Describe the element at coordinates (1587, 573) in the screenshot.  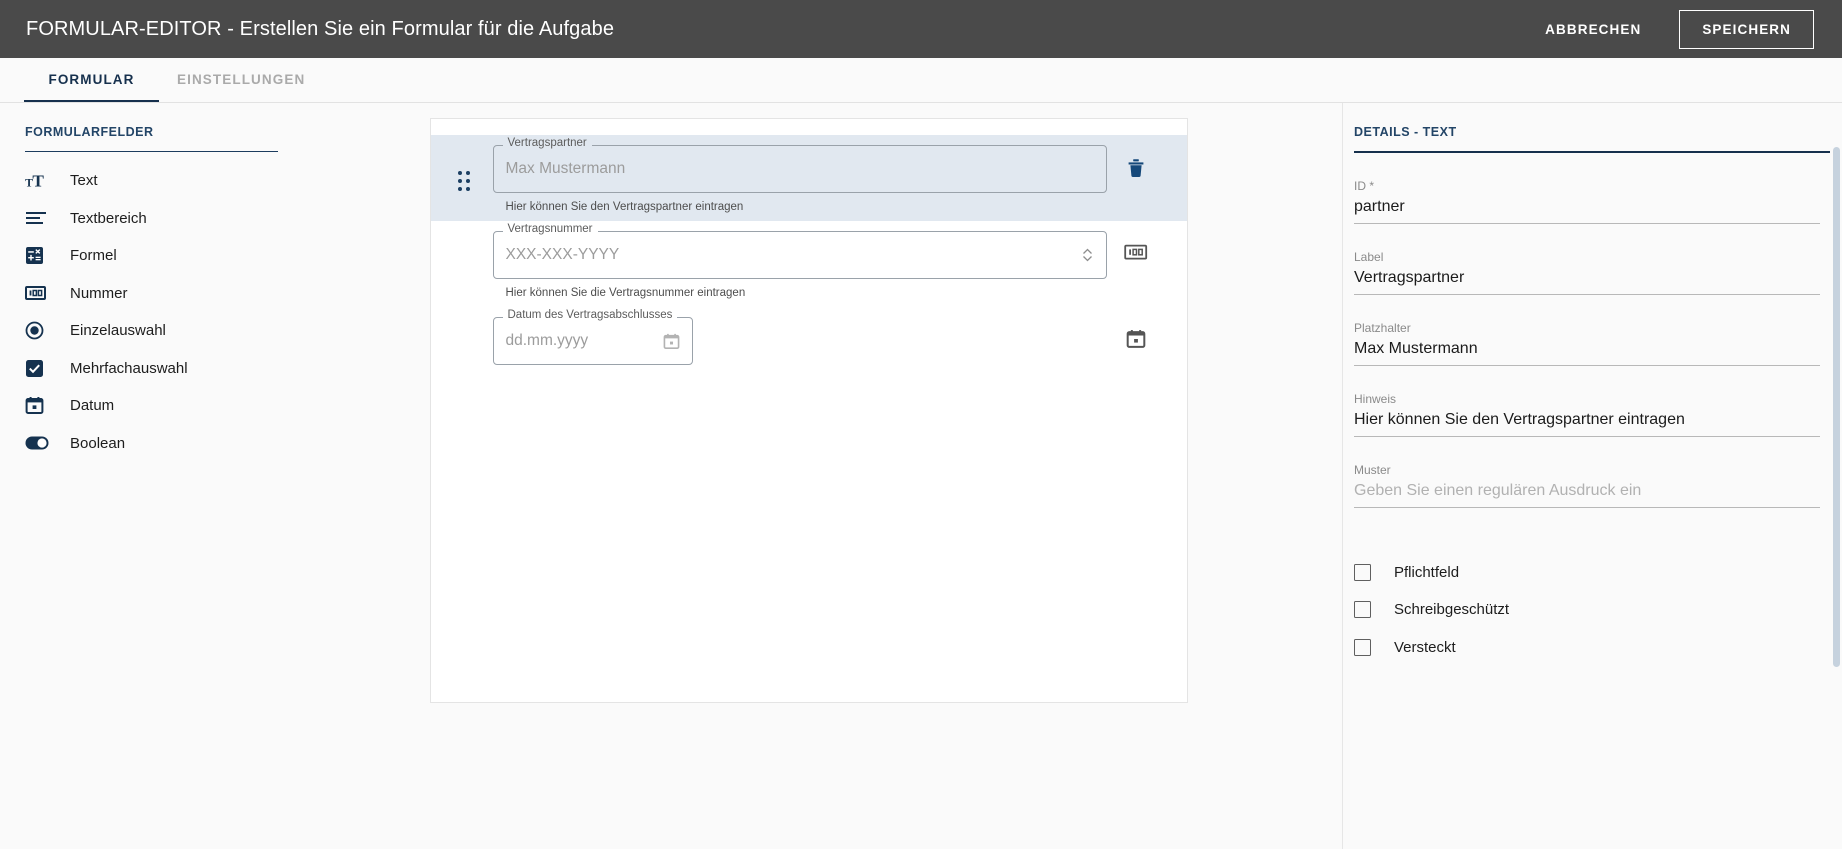
I see `checkbox-pflichtfeld: Pflichtfeld` at that location.